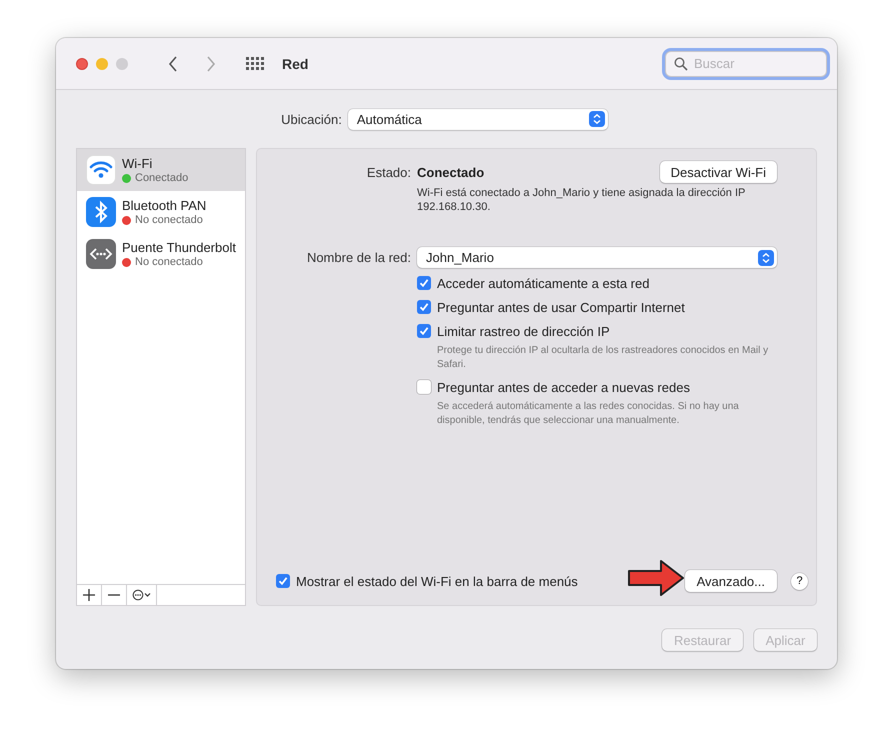 The width and height of the screenshot is (893, 744). Describe the element at coordinates (561, 307) in the screenshot. I see `checkbox-label: Preguntar antes de usar Compartir Internet` at that location.